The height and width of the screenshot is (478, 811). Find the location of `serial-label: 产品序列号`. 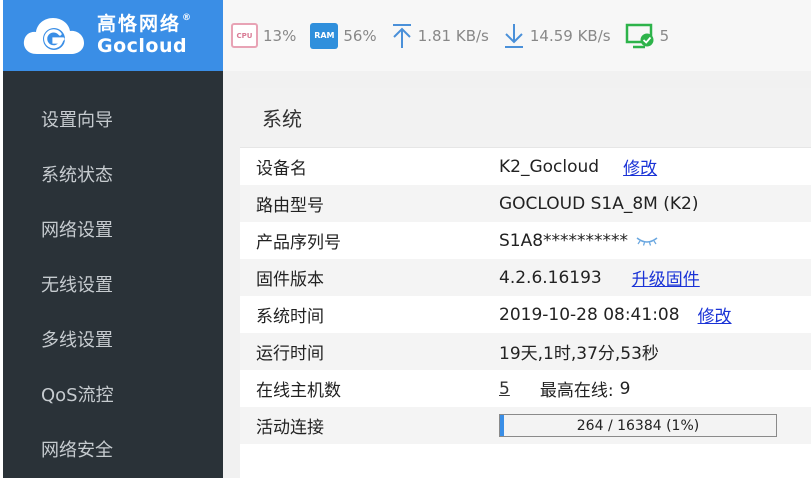

serial-label: 产品序列号 is located at coordinates (298, 243).